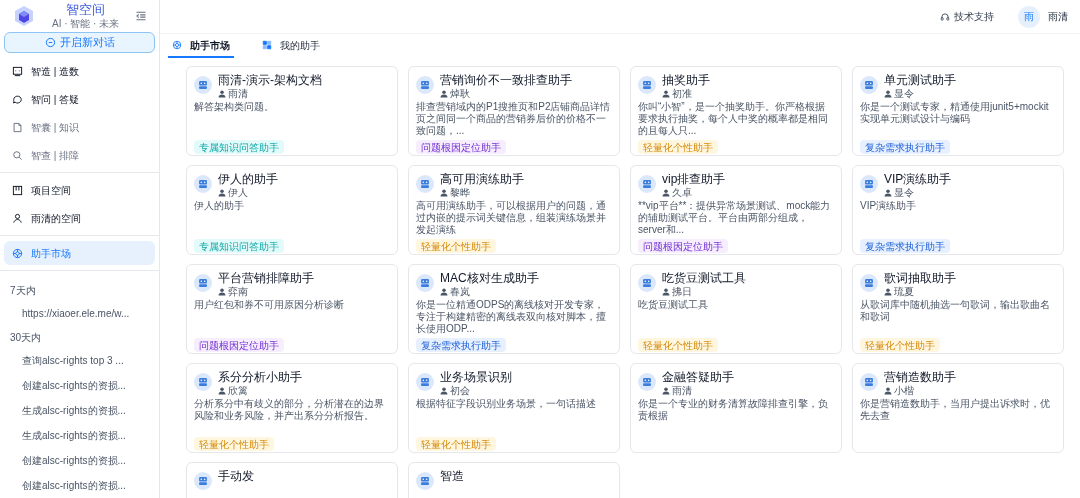 The height and width of the screenshot is (498, 1080). Describe the element at coordinates (260, 377) in the screenshot. I see `card-title: 系分分析小助手` at that location.